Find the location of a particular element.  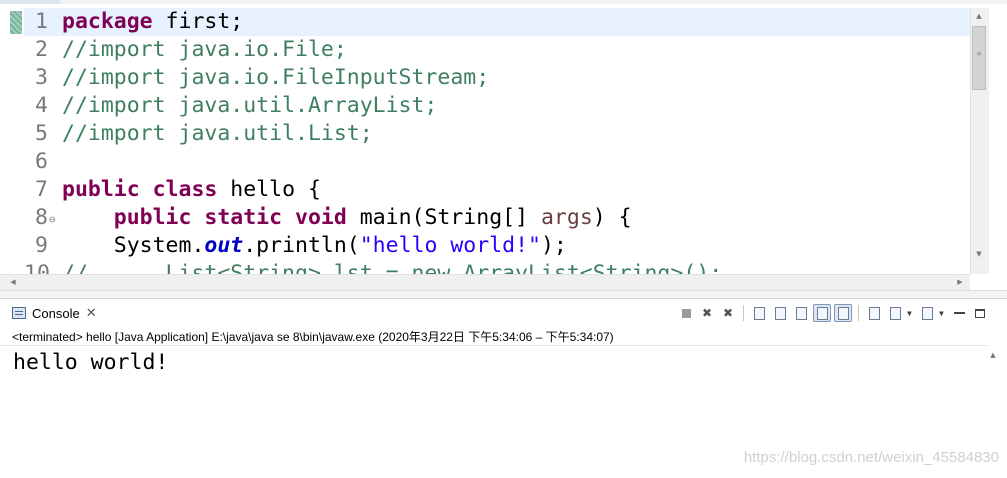

console-icon is located at coordinates (19, 313).